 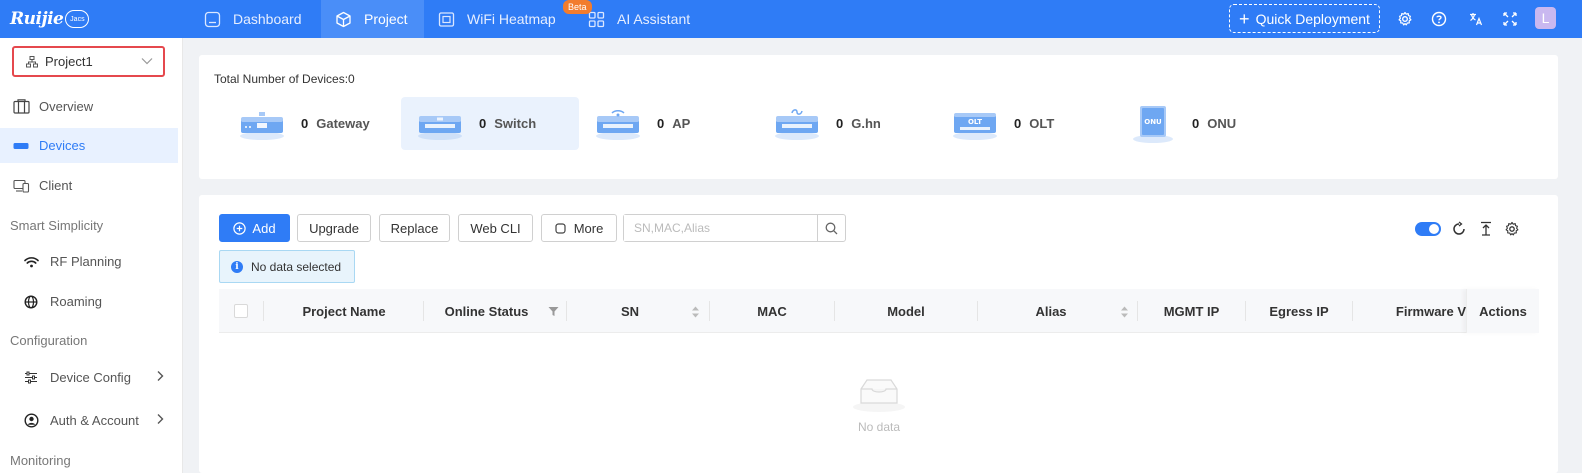 I want to click on search-button, so click(x=831, y=228).